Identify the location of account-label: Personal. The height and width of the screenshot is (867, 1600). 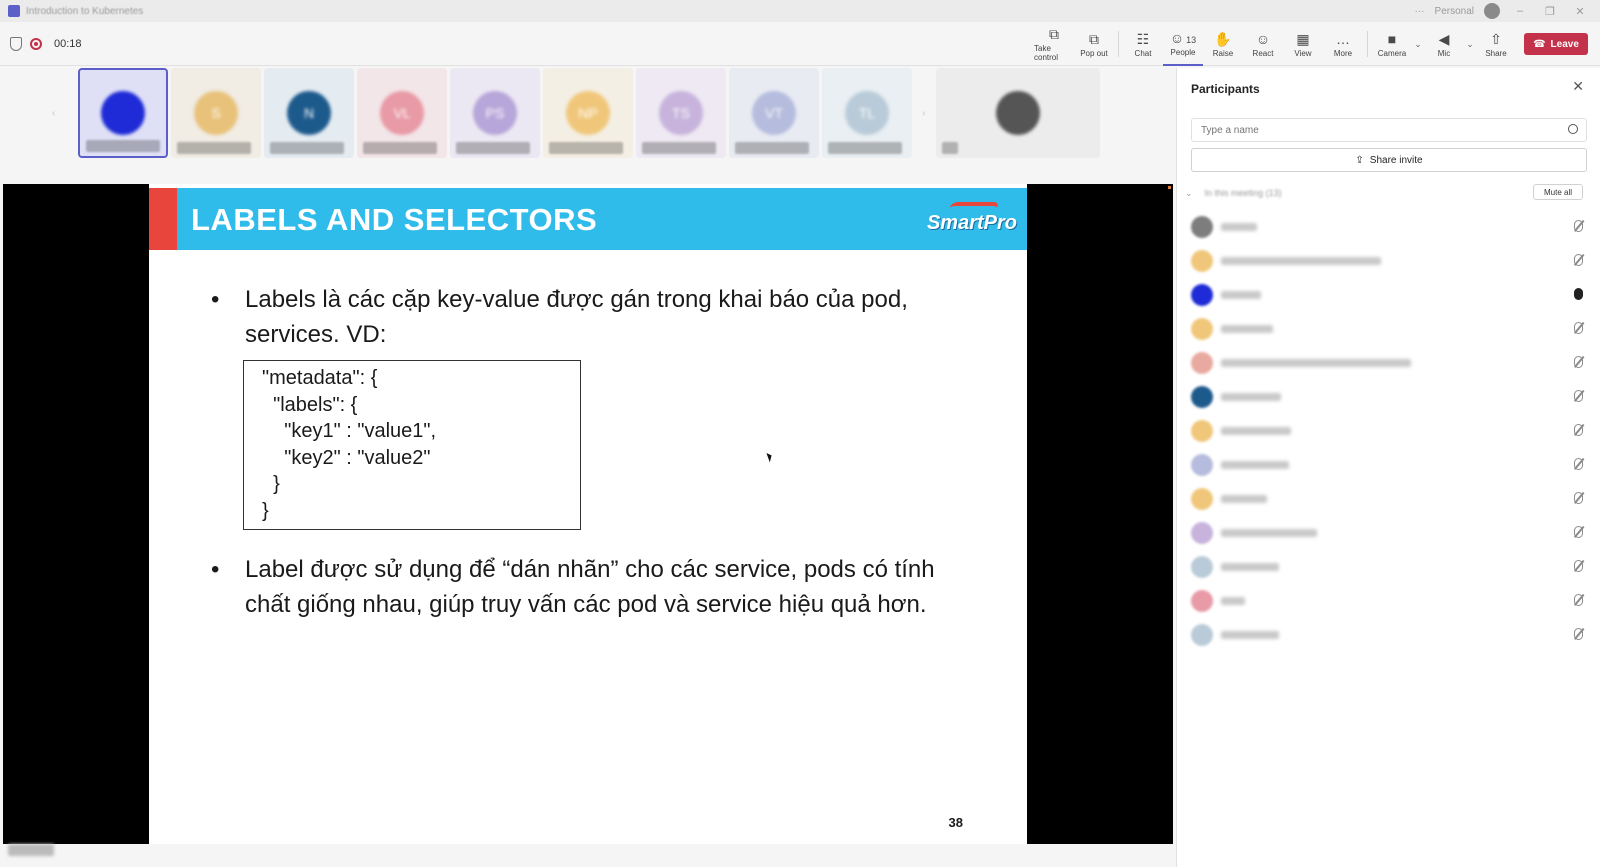
(1454, 11).